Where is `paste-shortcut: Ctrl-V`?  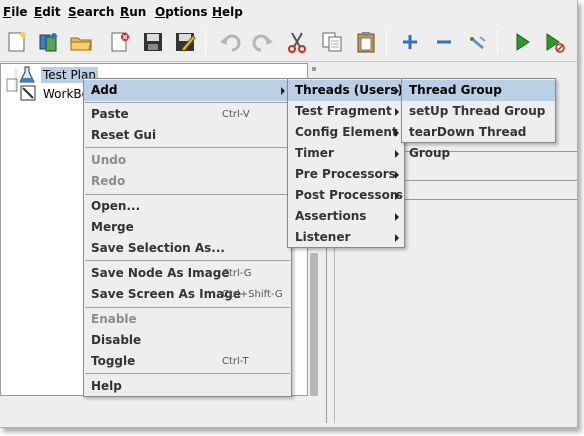 paste-shortcut: Ctrl-V is located at coordinates (236, 114).